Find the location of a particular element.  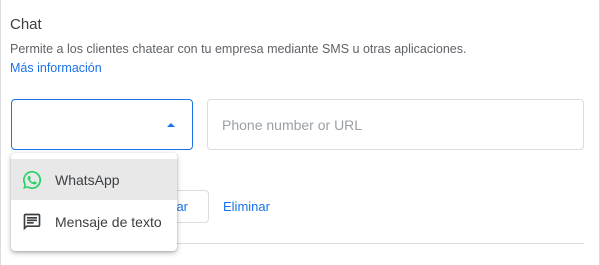

whatsapp-icon is located at coordinates (32, 180).